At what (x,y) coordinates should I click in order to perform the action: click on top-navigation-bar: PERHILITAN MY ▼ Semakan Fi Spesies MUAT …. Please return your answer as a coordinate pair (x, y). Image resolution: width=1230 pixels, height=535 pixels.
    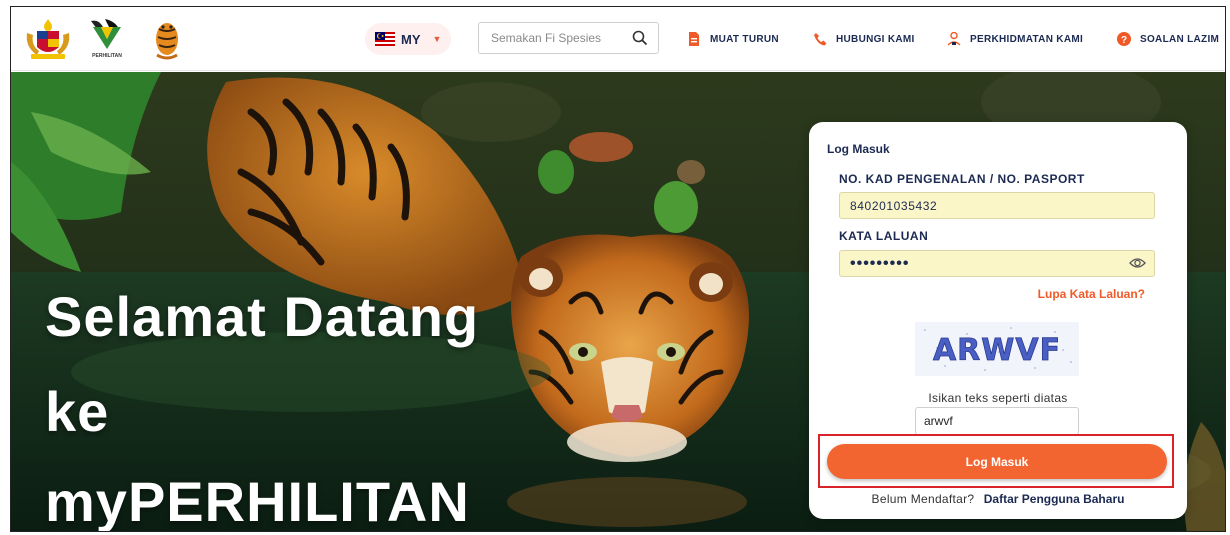
    Looking at the image, I should click on (618, 39).